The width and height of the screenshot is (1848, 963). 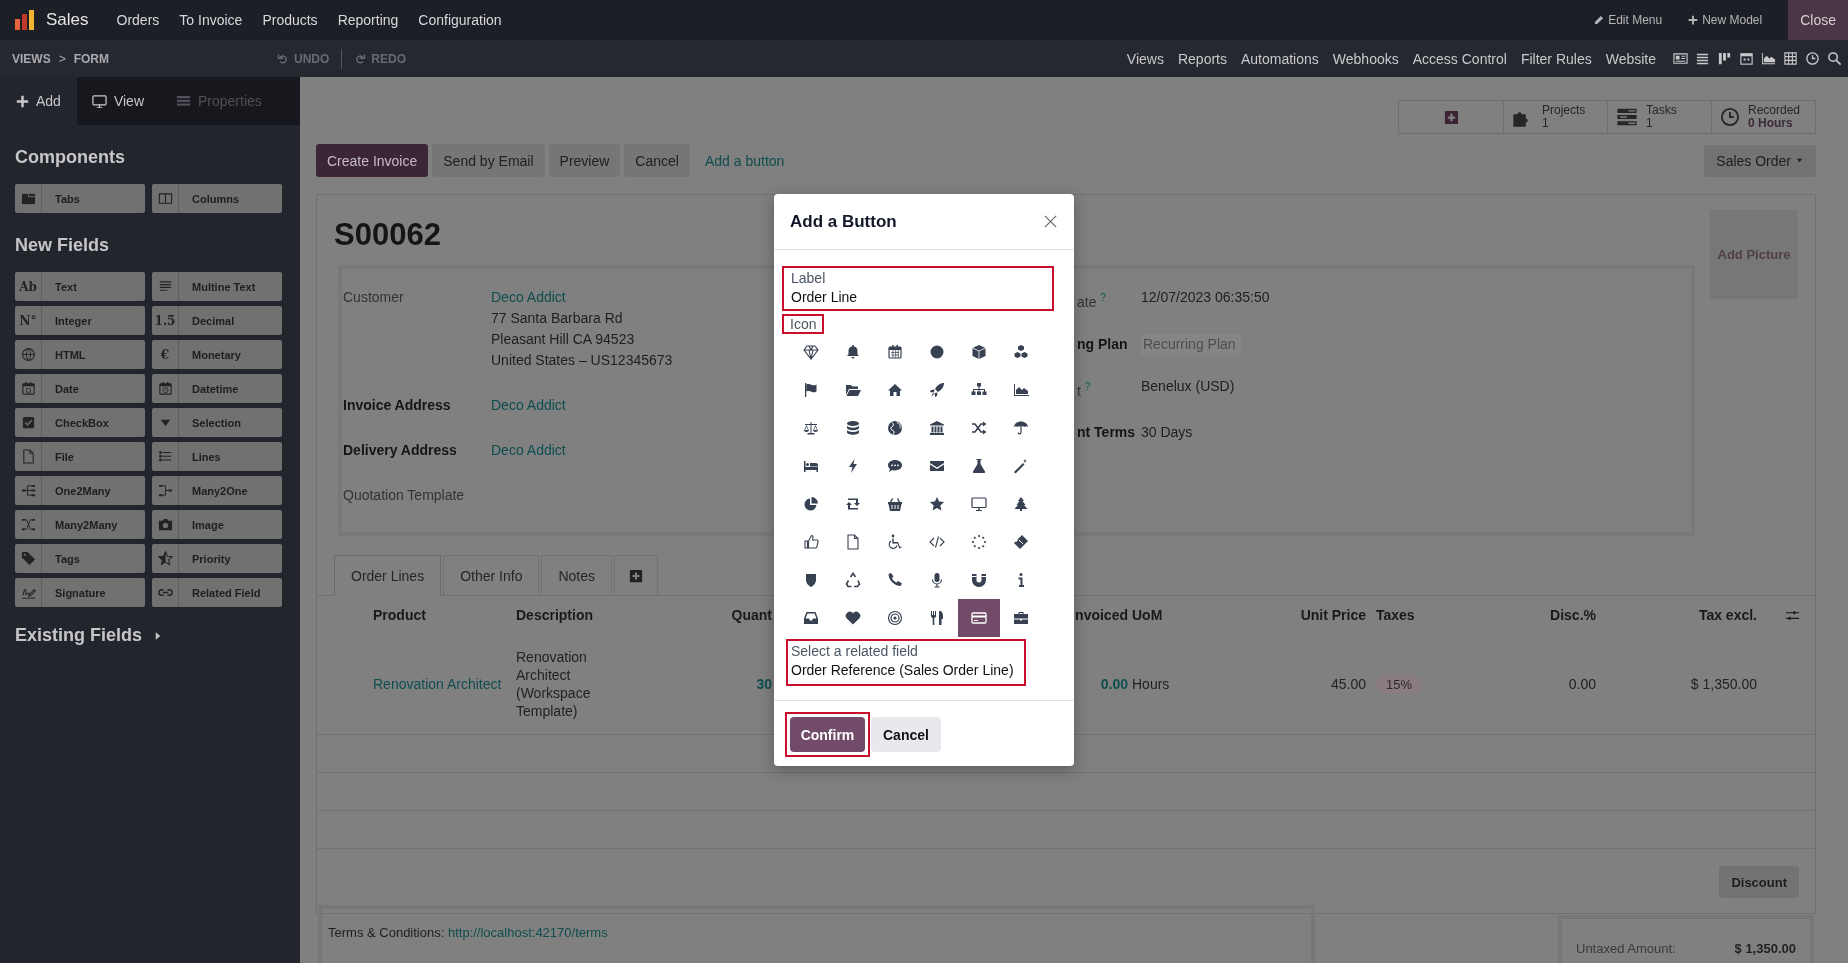 I want to click on field-type-item: Selection, so click(x=217, y=422).